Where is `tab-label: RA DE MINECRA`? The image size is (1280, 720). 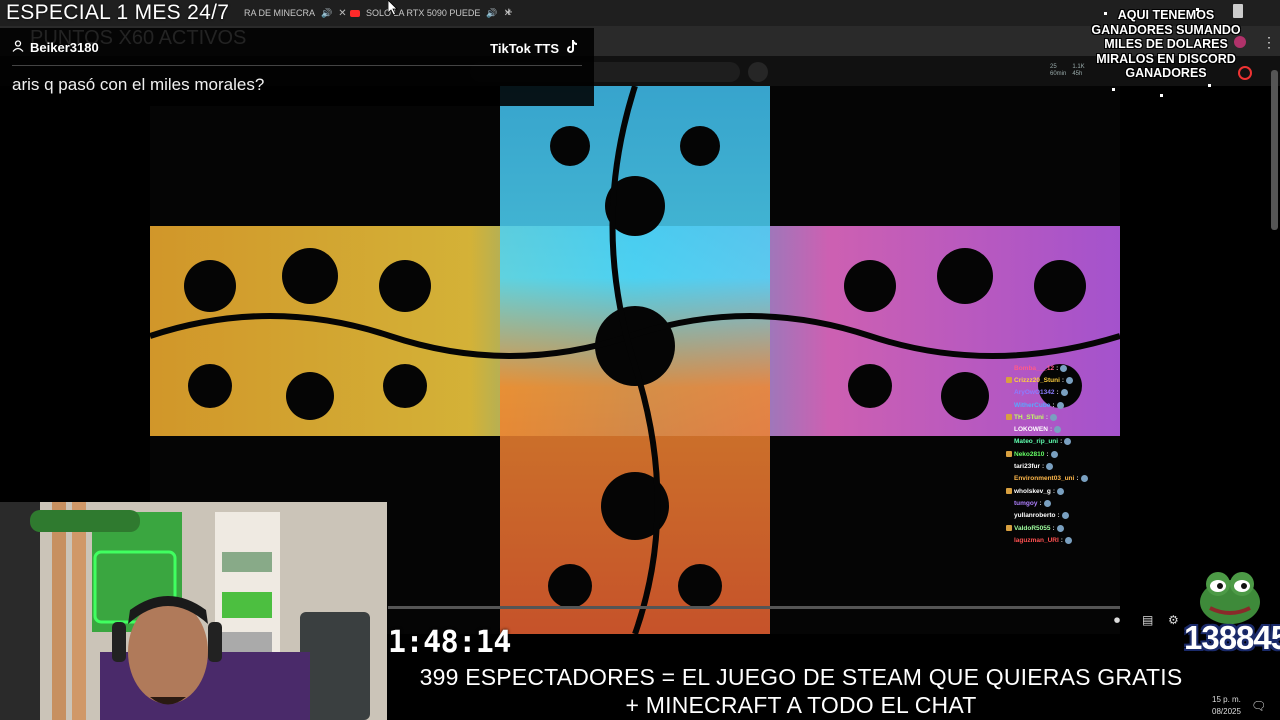
tab-label: RA DE MINECRA is located at coordinates (280, 13).